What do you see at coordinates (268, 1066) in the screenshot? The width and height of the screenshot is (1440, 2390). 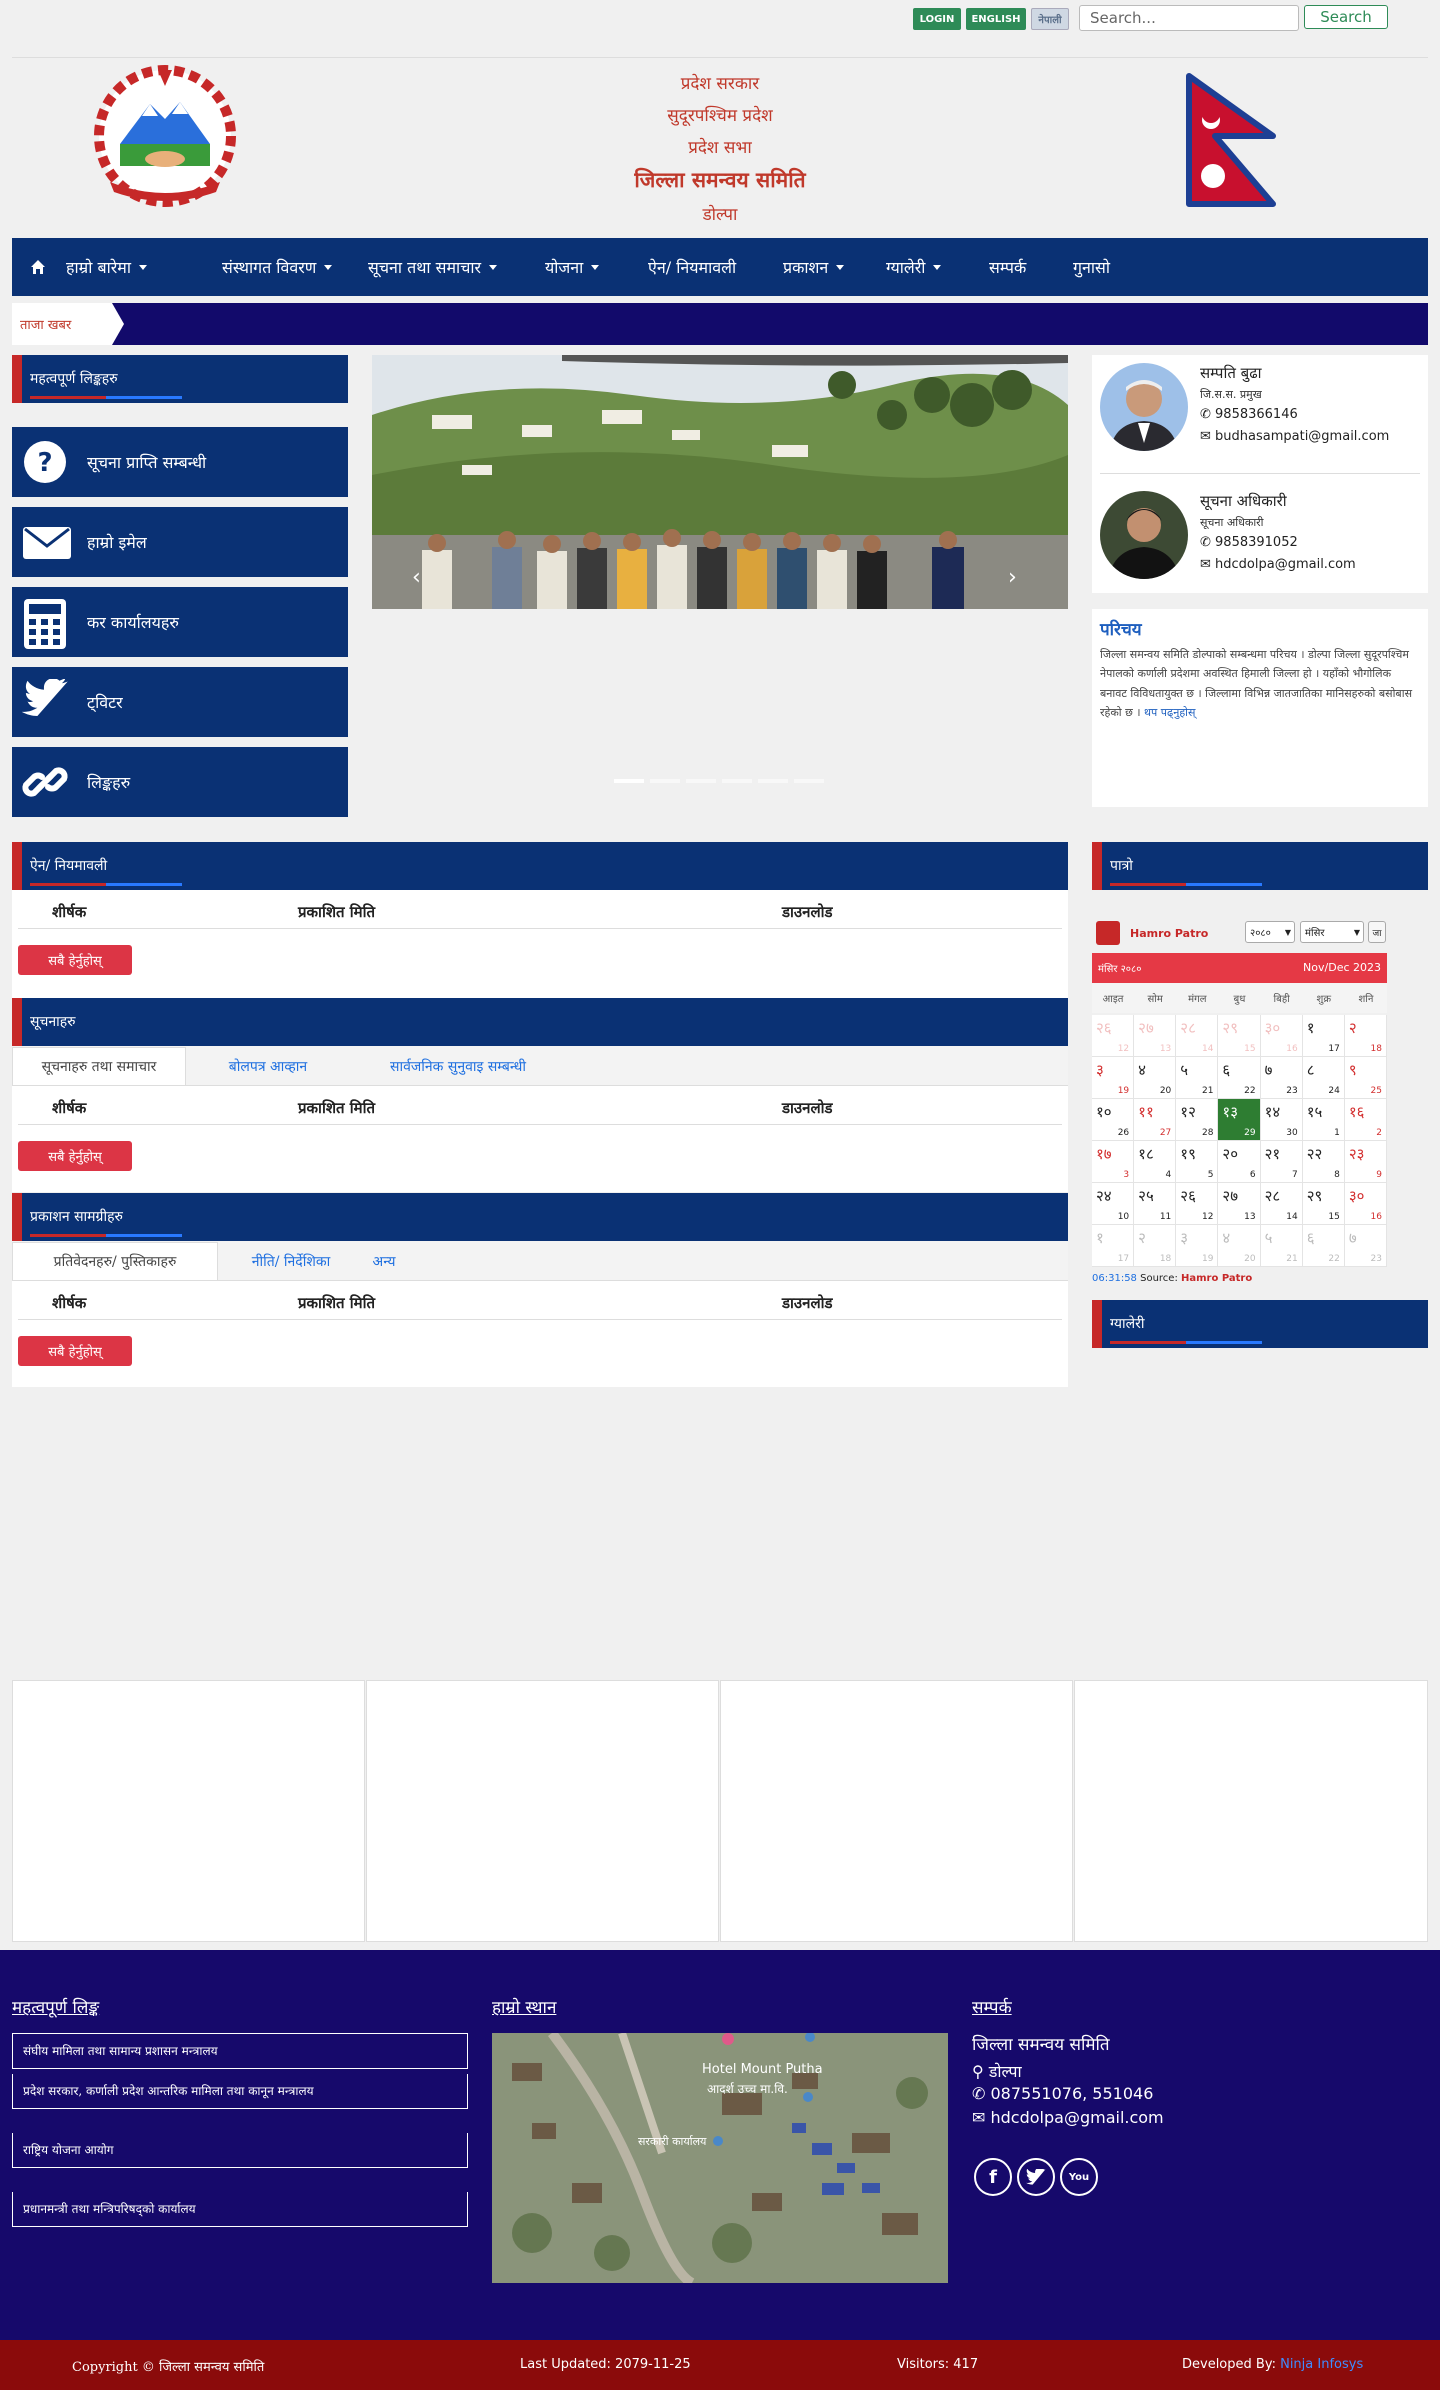 I see `tab-tenders: बोलपत्र आव्हान` at bounding box center [268, 1066].